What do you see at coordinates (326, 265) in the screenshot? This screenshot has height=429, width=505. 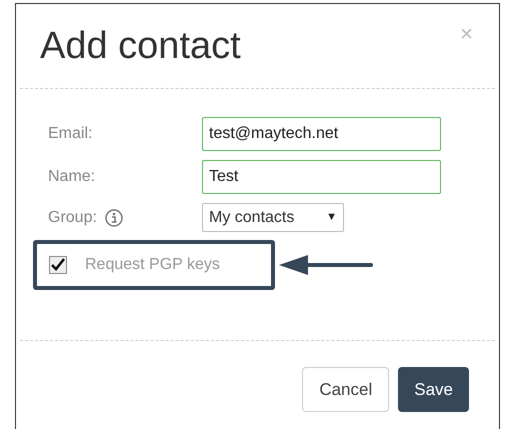 I see `arrow-icon` at bounding box center [326, 265].